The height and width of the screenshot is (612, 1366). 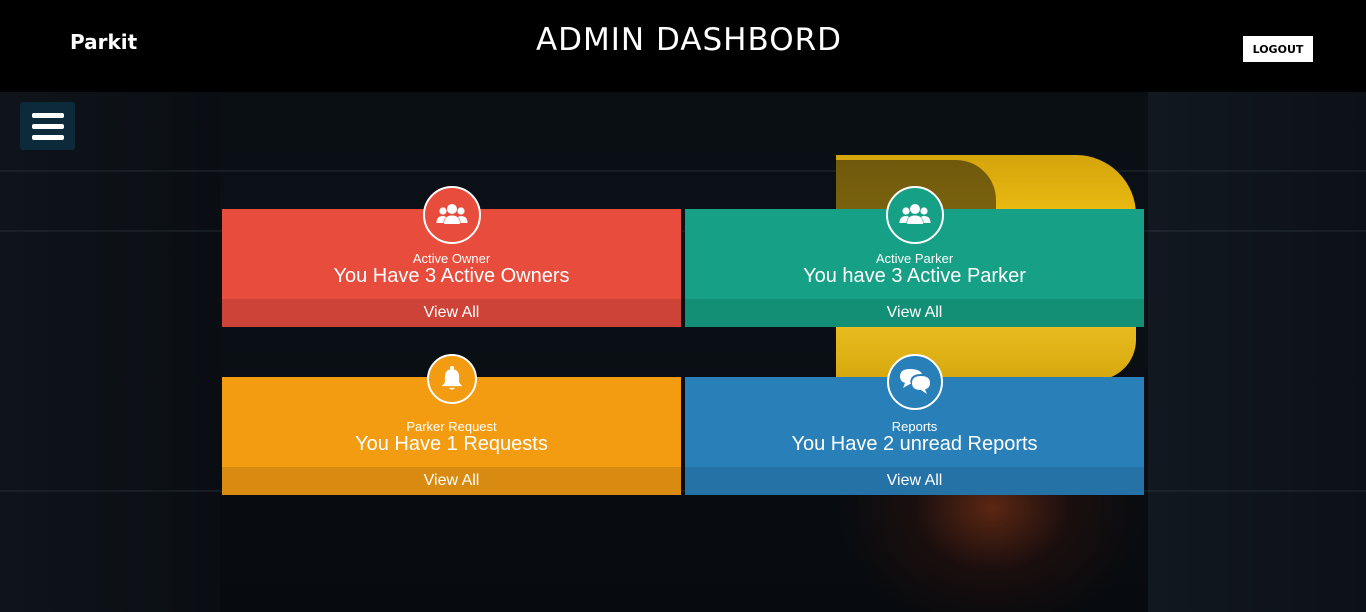 I want to click on card-label: Active Owner, so click(x=451, y=258).